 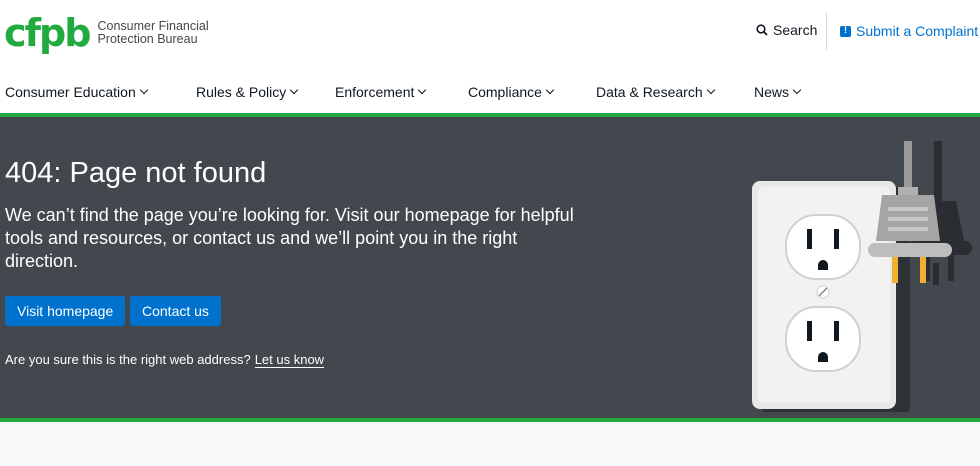 I want to click on nav-label: Rules & Policy, so click(x=241, y=92).